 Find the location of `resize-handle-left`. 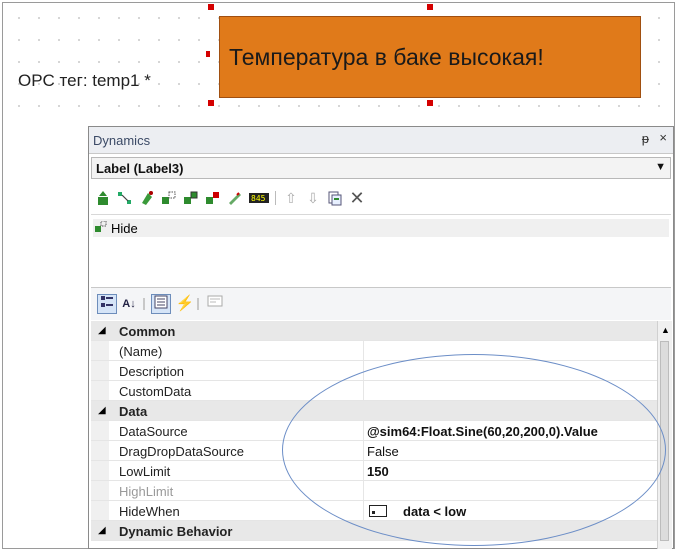

resize-handle-left is located at coordinates (208, 54).